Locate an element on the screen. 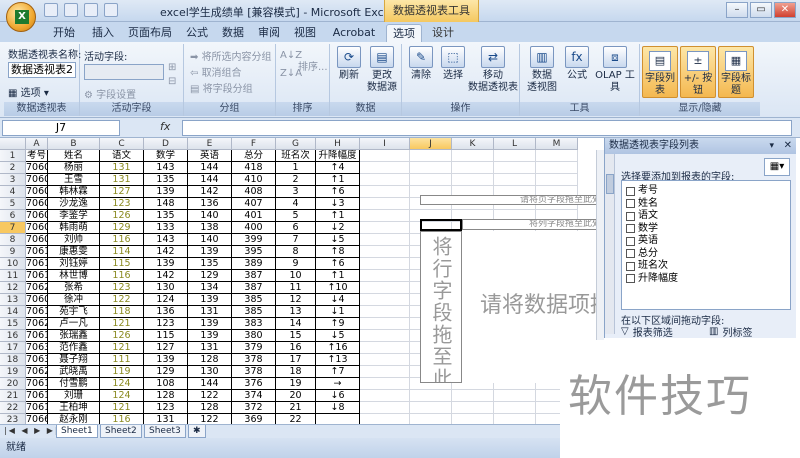 The width and height of the screenshot is (800, 458). select-all-corner is located at coordinates (13, 144).